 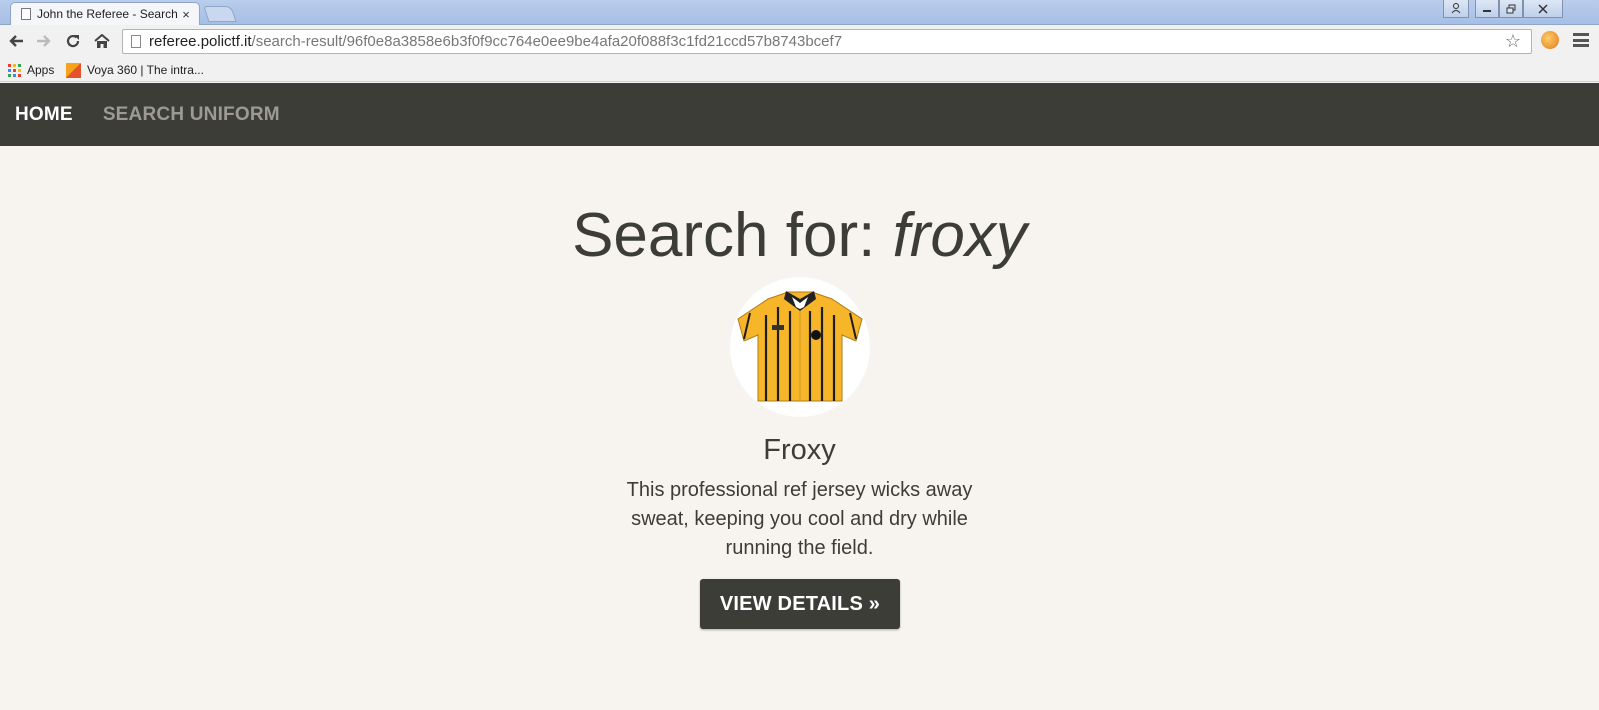 I want to click on view-details-button: VIEW DETAILS », so click(x=800, y=604).